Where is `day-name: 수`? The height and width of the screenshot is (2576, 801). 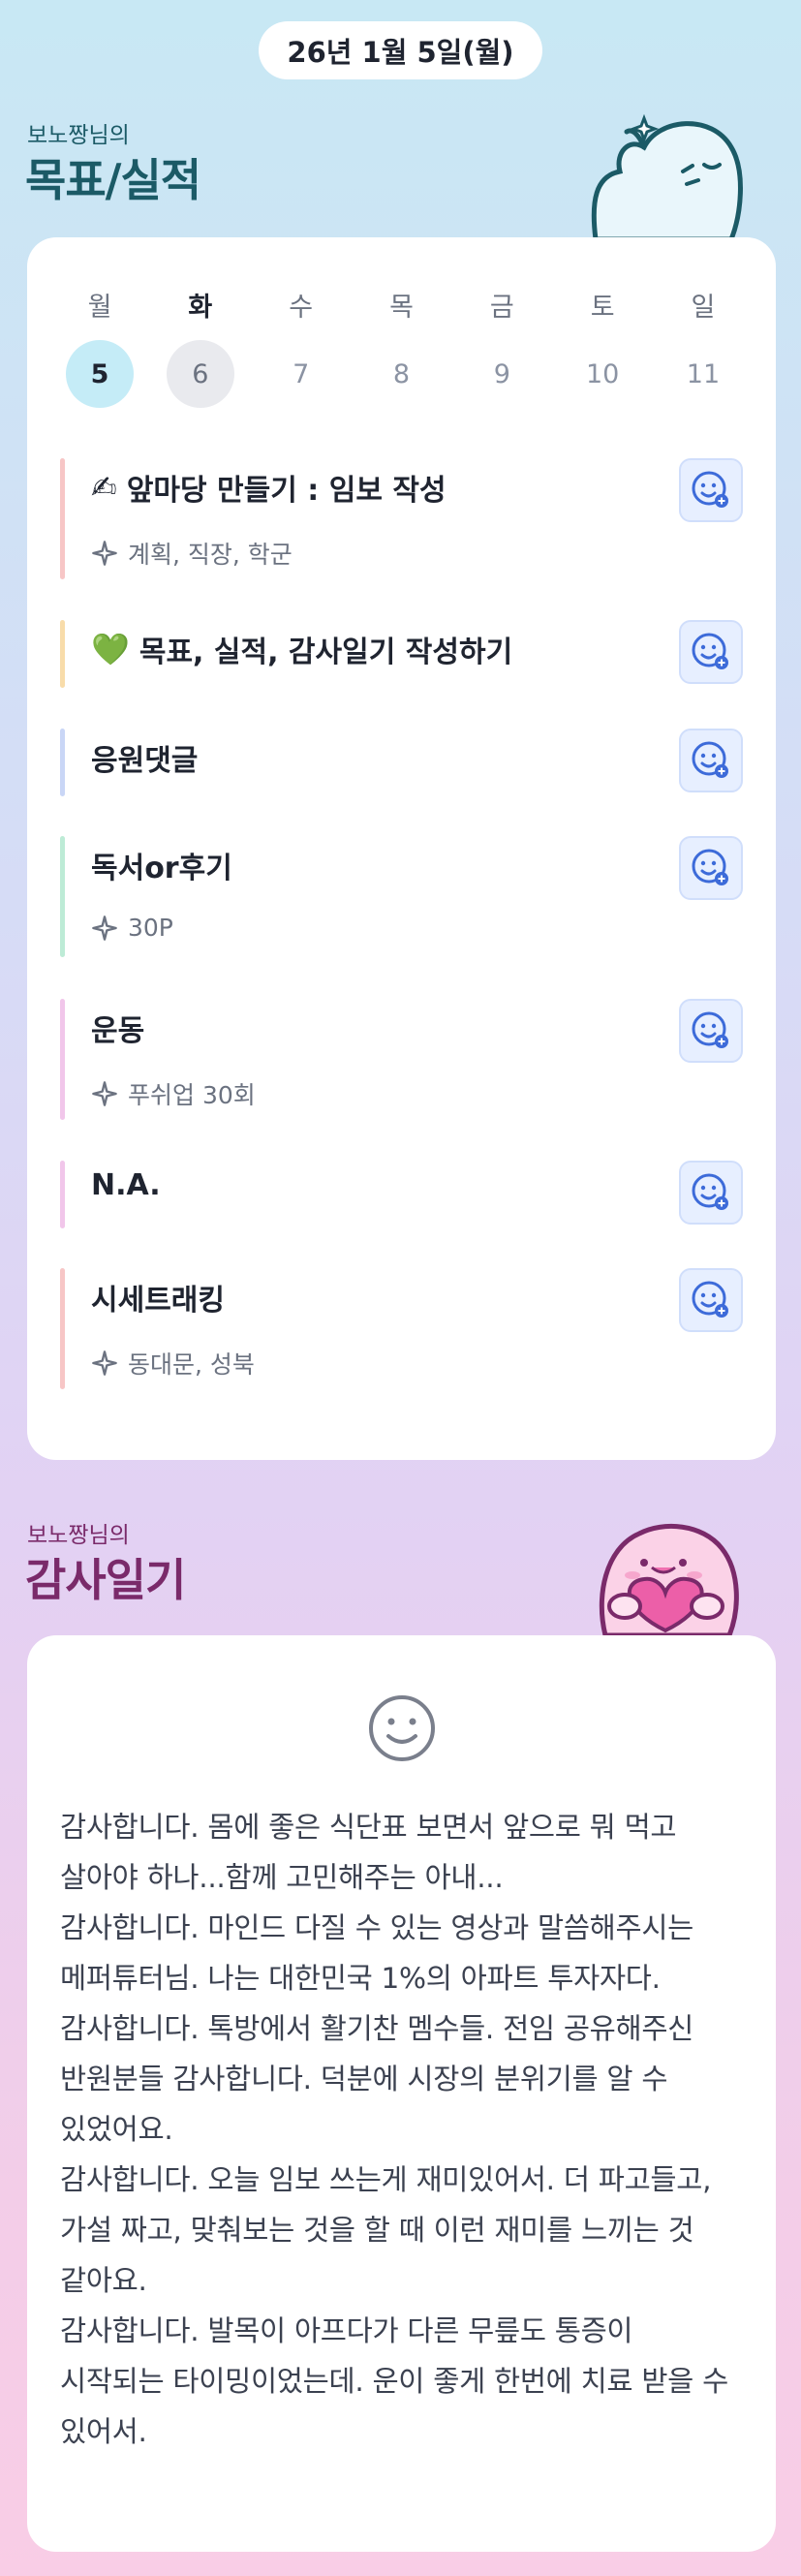
day-name: 수 is located at coordinates (301, 308).